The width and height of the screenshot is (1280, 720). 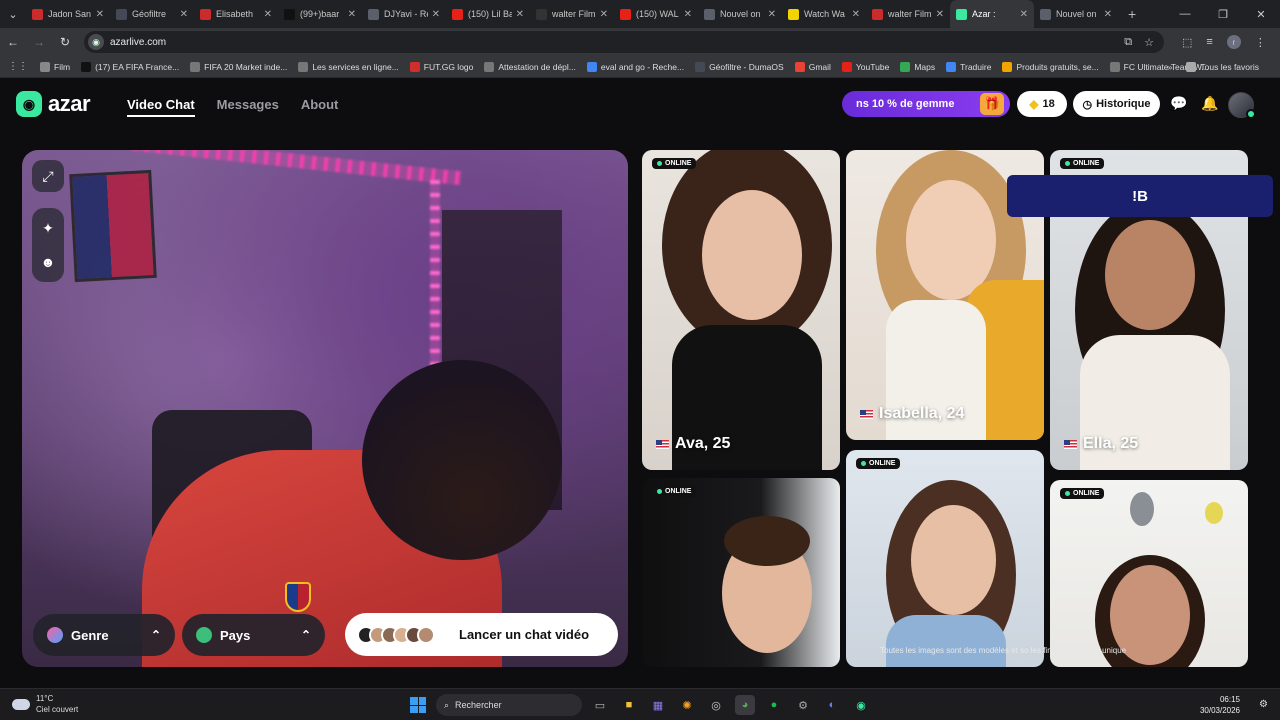 What do you see at coordinates (1209, 42) in the screenshot?
I see `media-icon: ≡` at bounding box center [1209, 42].